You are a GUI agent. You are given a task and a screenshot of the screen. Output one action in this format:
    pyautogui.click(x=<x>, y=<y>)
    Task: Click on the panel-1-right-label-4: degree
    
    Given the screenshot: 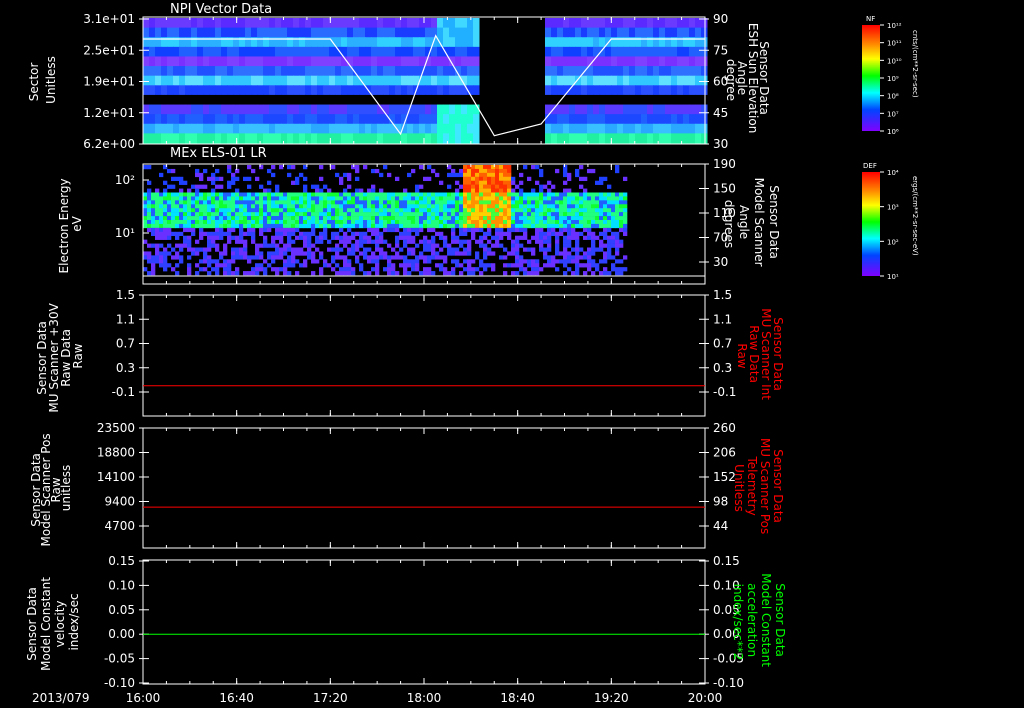 What is the action you would take?
    pyautogui.click(x=731, y=80)
    